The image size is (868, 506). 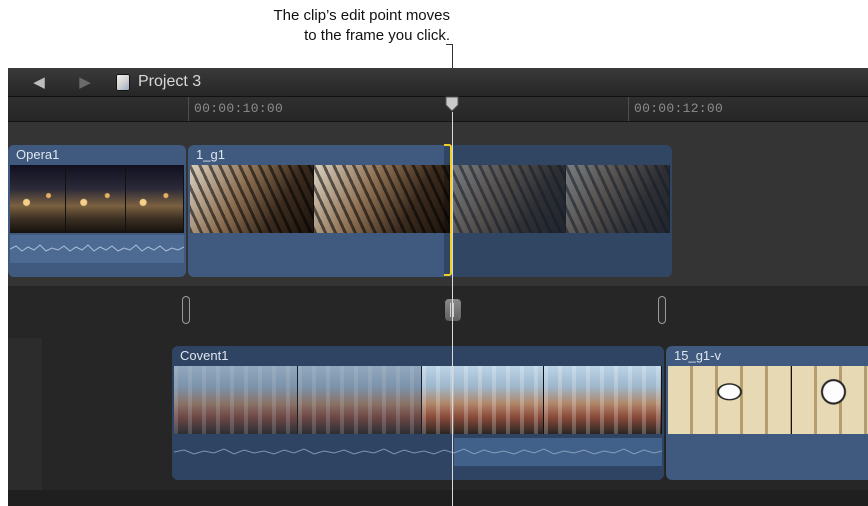 I want to click on clip-opera1: Opera1, so click(x=97, y=211).